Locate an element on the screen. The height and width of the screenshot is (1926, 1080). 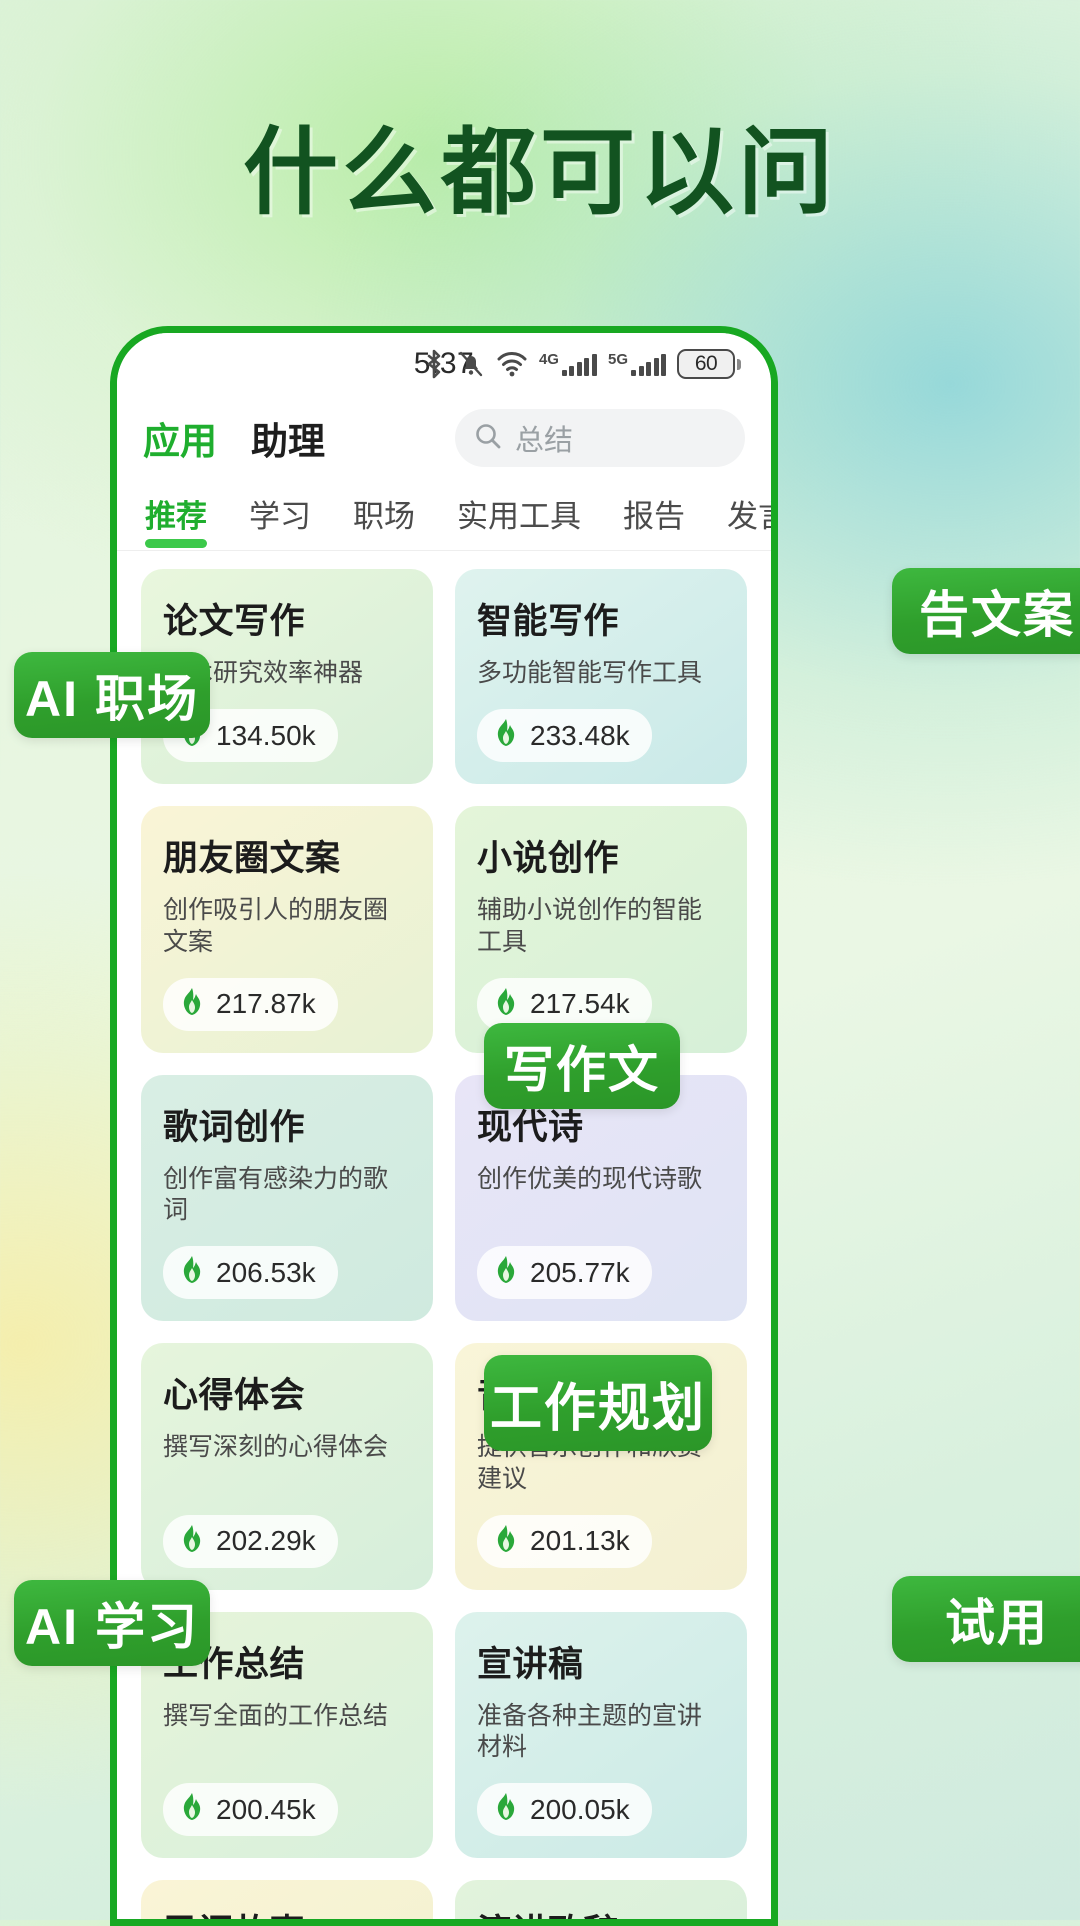
mute-bell-icon is located at coordinates (471, 364).